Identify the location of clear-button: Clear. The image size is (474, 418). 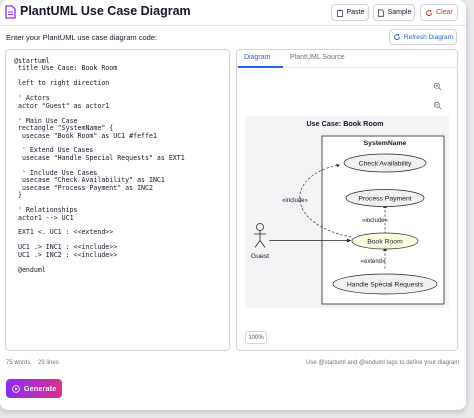
(439, 12).